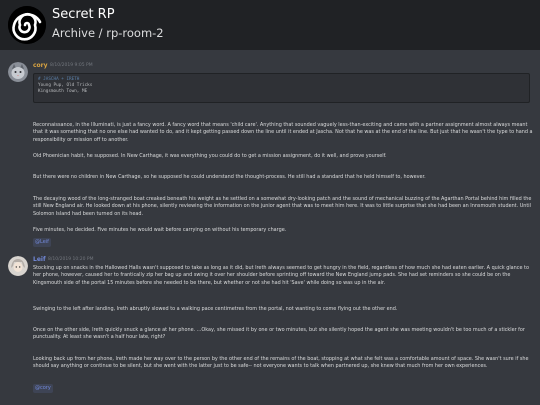 The width and height of the screenshot is (540, 405). I want to click on user-mention: @cory, so click(43, 388).